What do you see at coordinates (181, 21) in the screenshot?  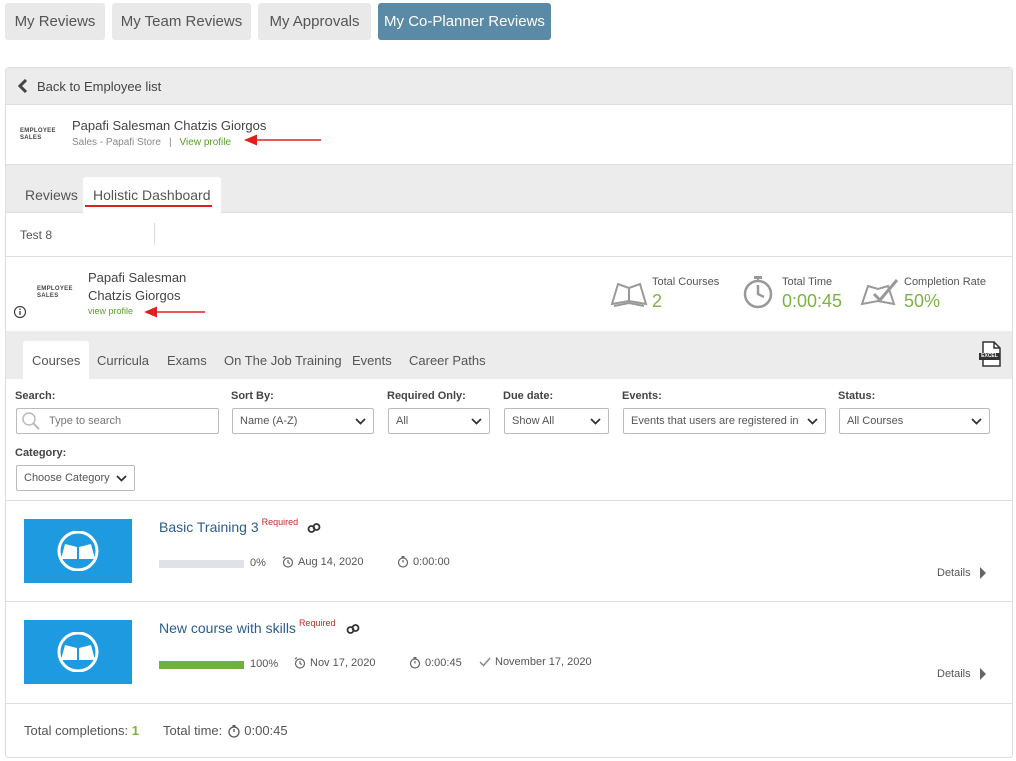 I see `tab-my-team-reviews: My Team Reviews` at bounding box center [181, 21].